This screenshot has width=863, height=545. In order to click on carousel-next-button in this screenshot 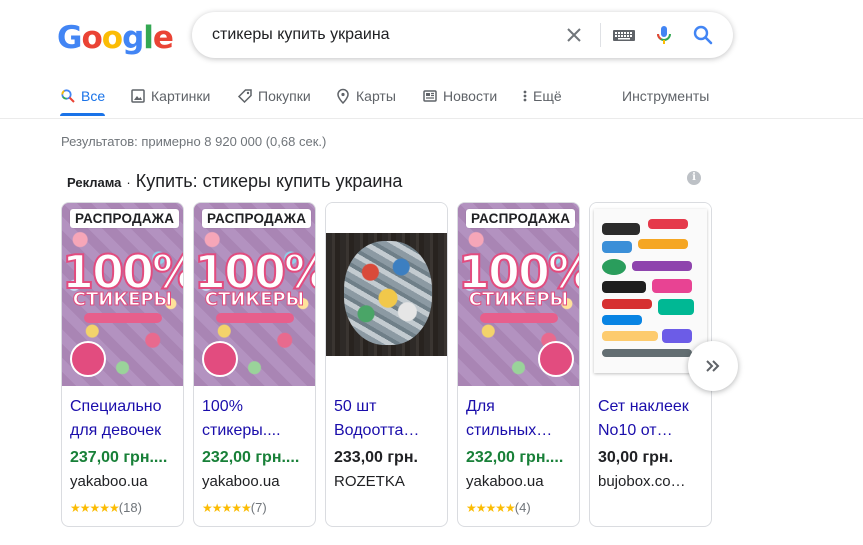, I will do `click(713, 366)`.